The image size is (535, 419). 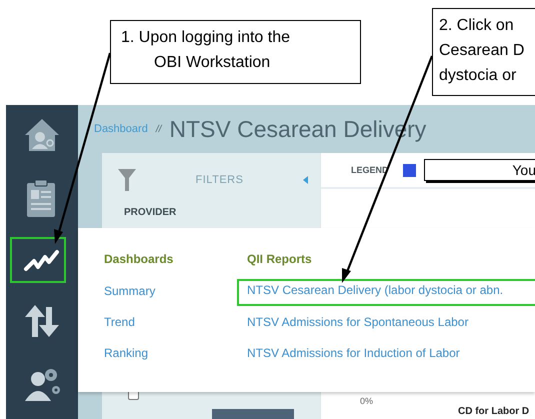 What do you see at coordinates (127, 180) in the screenshot?
I see `filter-icon` at bounding box center [127, 180].